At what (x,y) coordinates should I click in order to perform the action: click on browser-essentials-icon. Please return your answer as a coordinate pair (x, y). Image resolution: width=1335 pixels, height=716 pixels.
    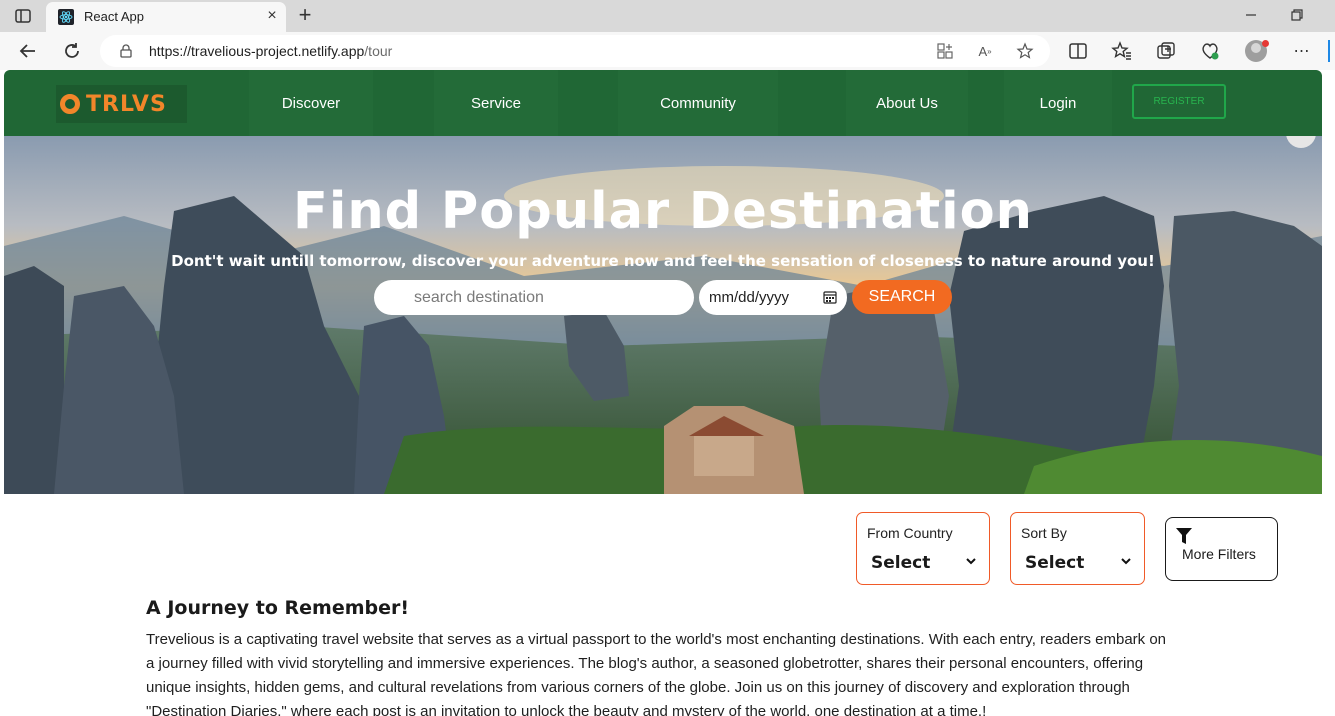
    Looking at the image, I should click on (1210, 51).